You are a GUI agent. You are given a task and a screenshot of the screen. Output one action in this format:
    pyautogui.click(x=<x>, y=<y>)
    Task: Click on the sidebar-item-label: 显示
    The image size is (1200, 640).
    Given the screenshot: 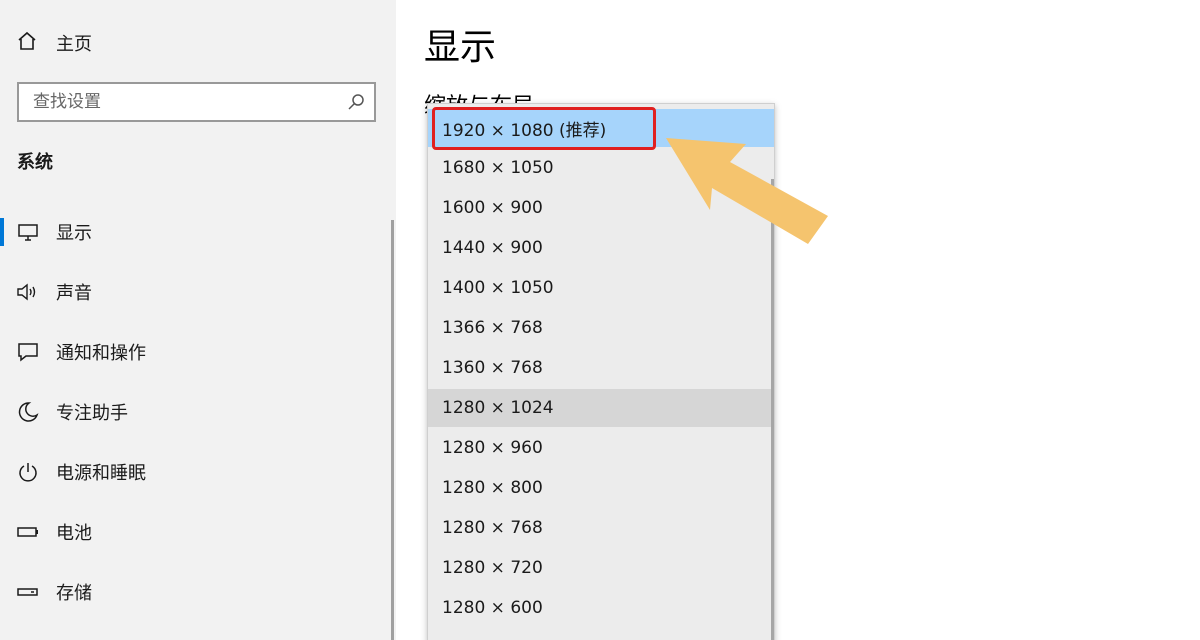 What is the action you would take?
    pyautogui.click(x=74, y=233)
    